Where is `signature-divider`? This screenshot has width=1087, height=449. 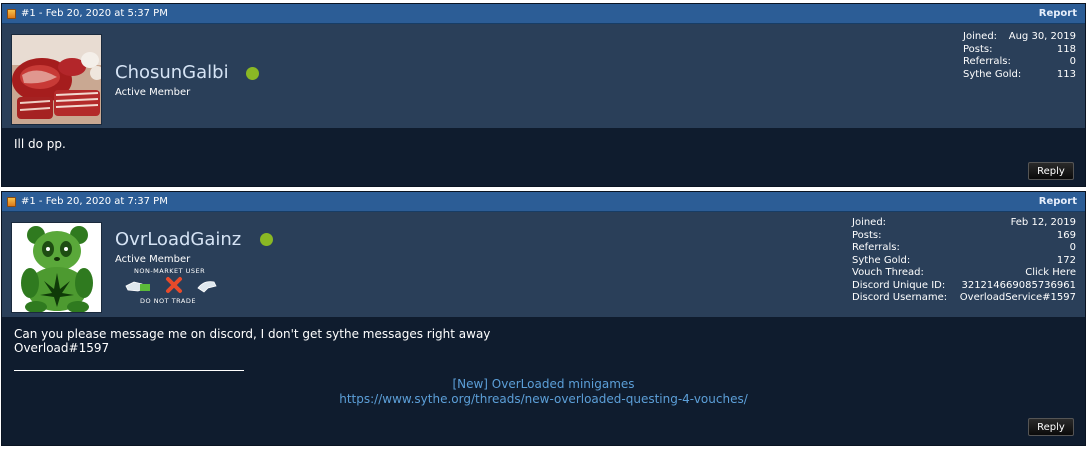 signature-divider is located at coordinates (129, 367).